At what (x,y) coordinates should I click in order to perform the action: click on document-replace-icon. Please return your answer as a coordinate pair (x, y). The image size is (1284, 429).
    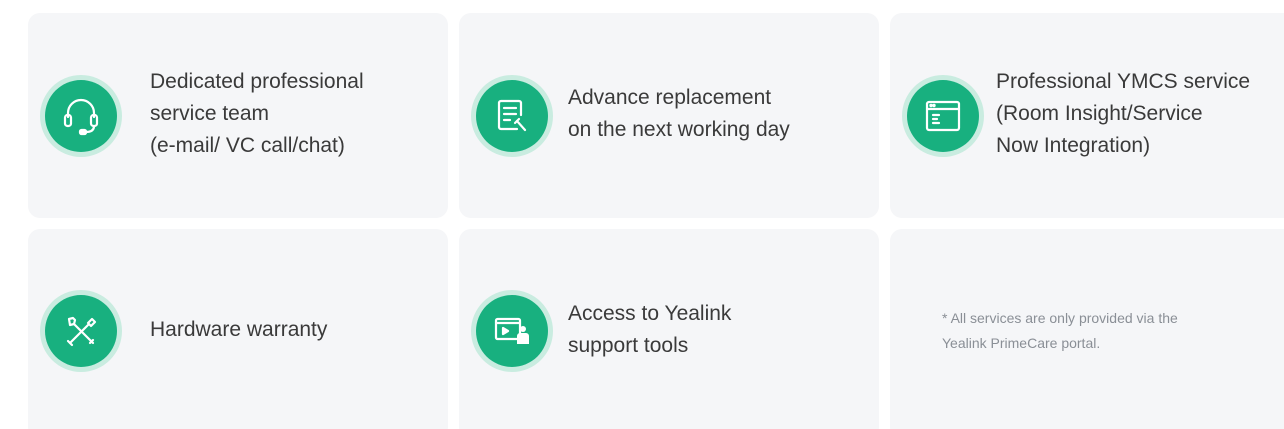
    Looking at the image, I should click on (512, 116).